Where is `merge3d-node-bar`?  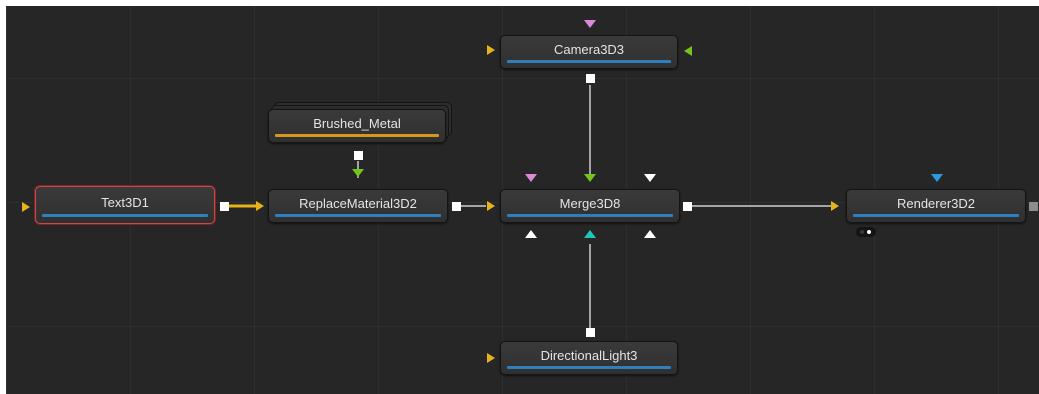
merge3d-node-bar is located at coordinates (590, 215).